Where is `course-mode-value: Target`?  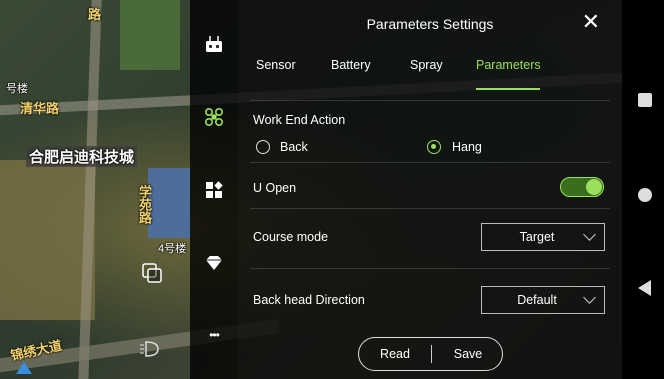
course-mode-value: Target is located at coordinates (537, 237).